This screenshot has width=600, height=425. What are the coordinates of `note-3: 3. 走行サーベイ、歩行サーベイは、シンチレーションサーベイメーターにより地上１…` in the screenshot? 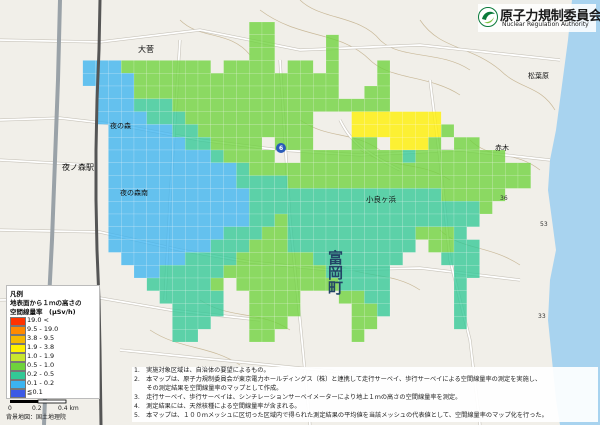 It's located at (298, 397).